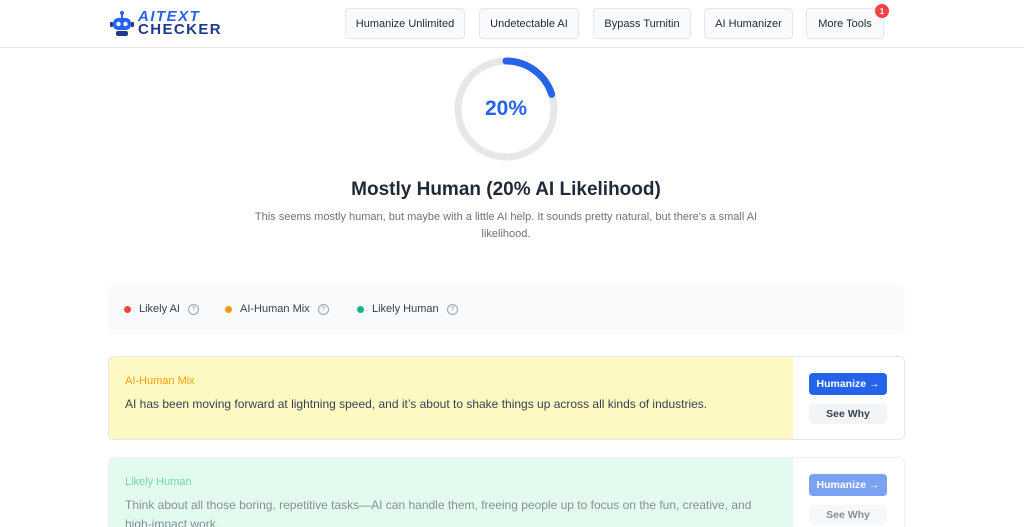 The width and height of the screenshot is (1024, 527). I want to click on legend-dot-red, so click(127, 309).